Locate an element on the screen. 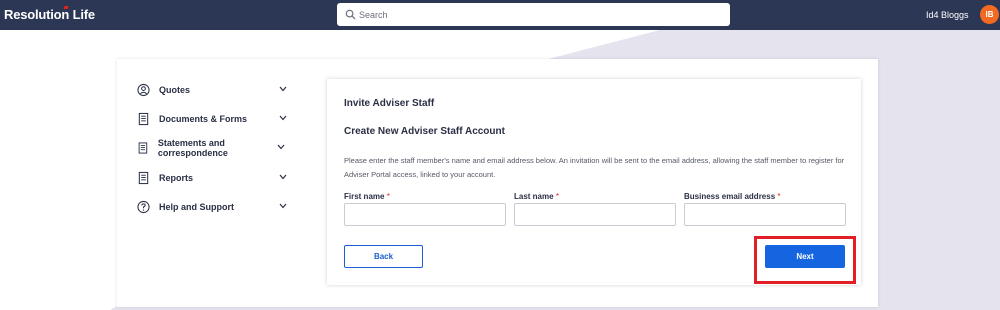  field-label-text: Last name is located at coordinates (534, 196).